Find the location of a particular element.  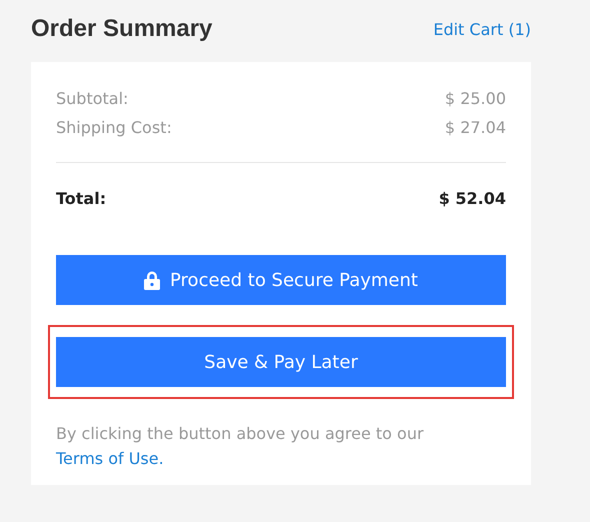

total-label: Total: is located at coordinates (81, 199).